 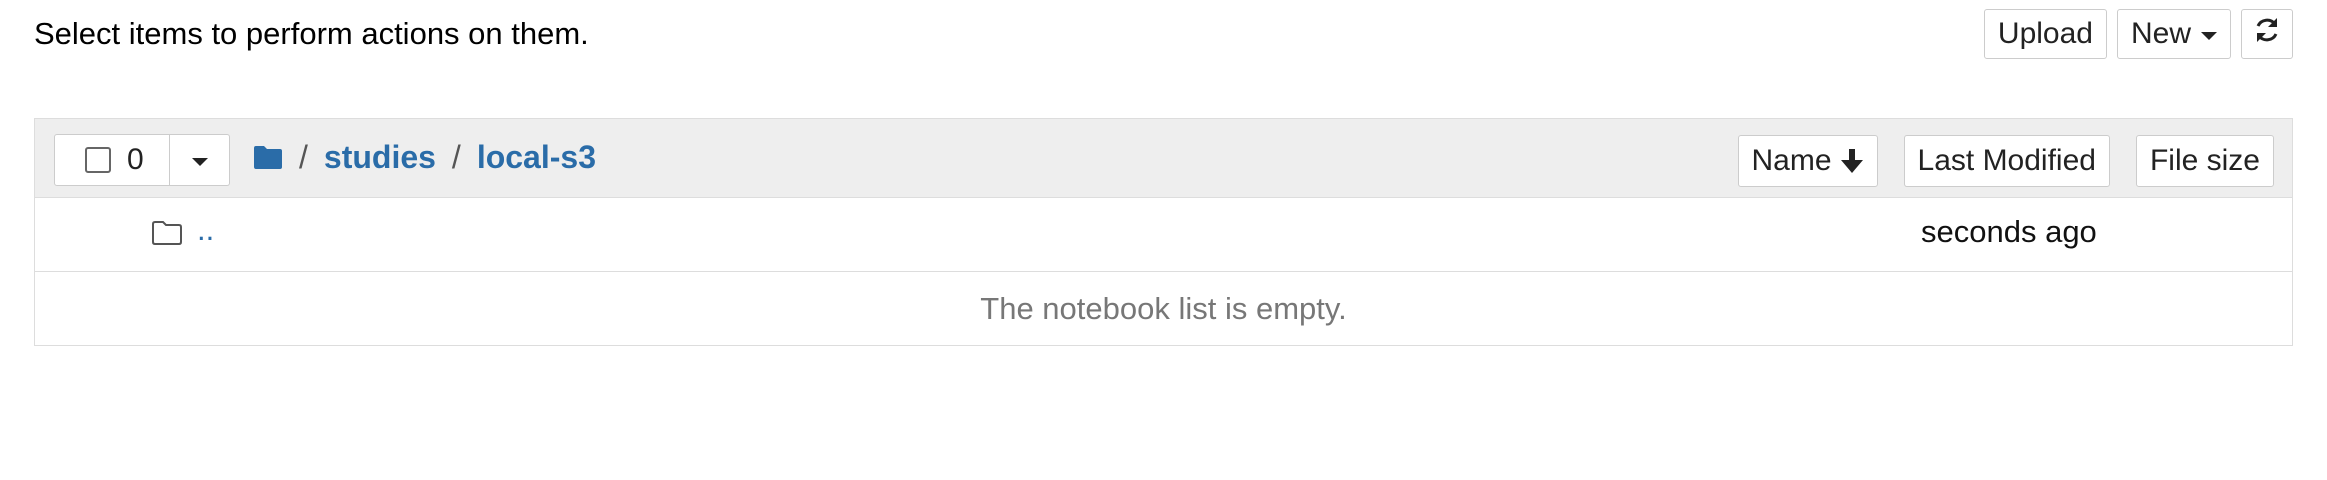 I want to click on sort-file-size-label: File size, so click(x=2204, y=160).